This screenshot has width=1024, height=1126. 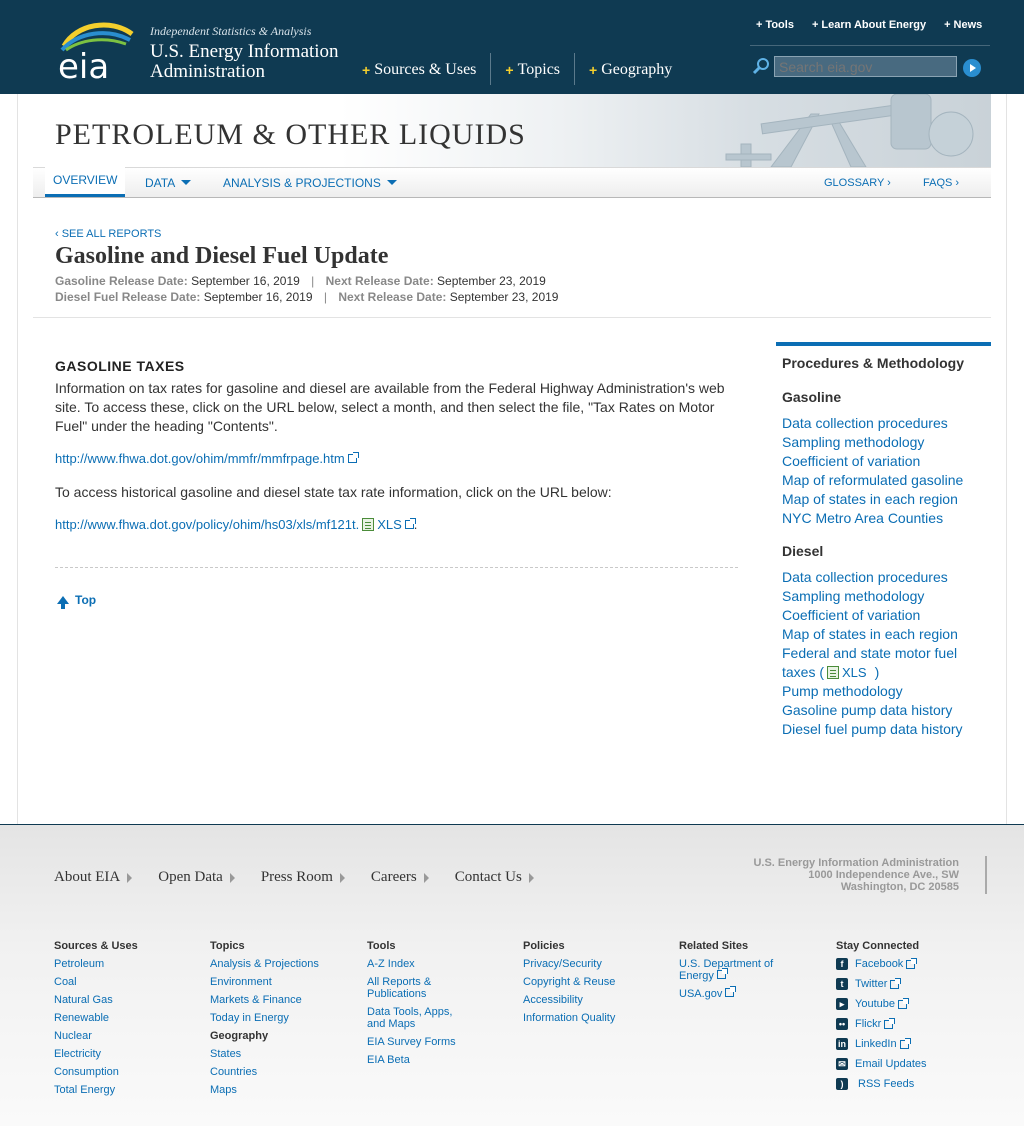 What do you see at coordinates (491, 281) in the screenshot?
I see `gasoline-next-date: September 23, 2019` at bounding box center [491, 281].